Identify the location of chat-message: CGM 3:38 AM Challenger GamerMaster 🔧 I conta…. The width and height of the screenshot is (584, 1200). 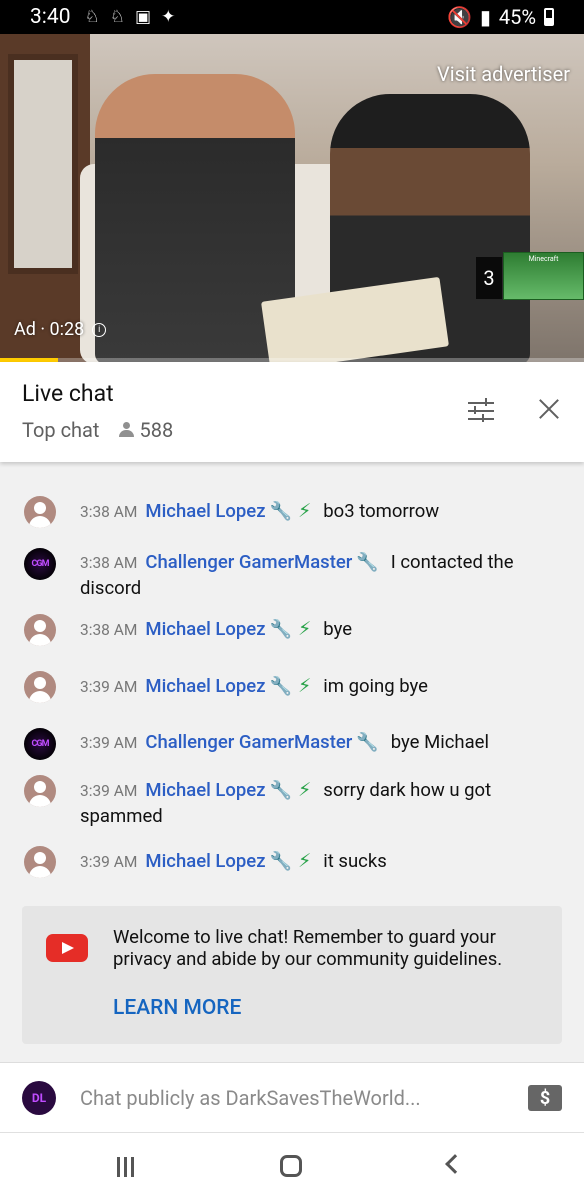
(294, 574).